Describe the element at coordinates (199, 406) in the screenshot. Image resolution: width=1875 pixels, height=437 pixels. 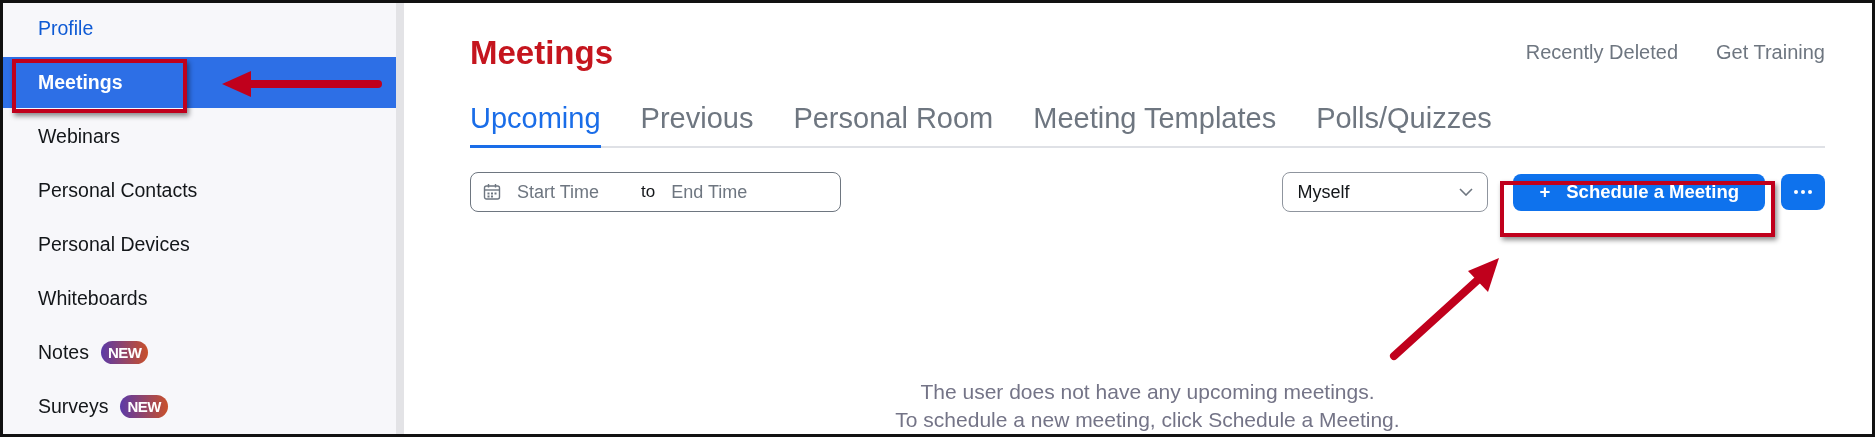
I see `sidebar-item: Surveys NEW` at that location.